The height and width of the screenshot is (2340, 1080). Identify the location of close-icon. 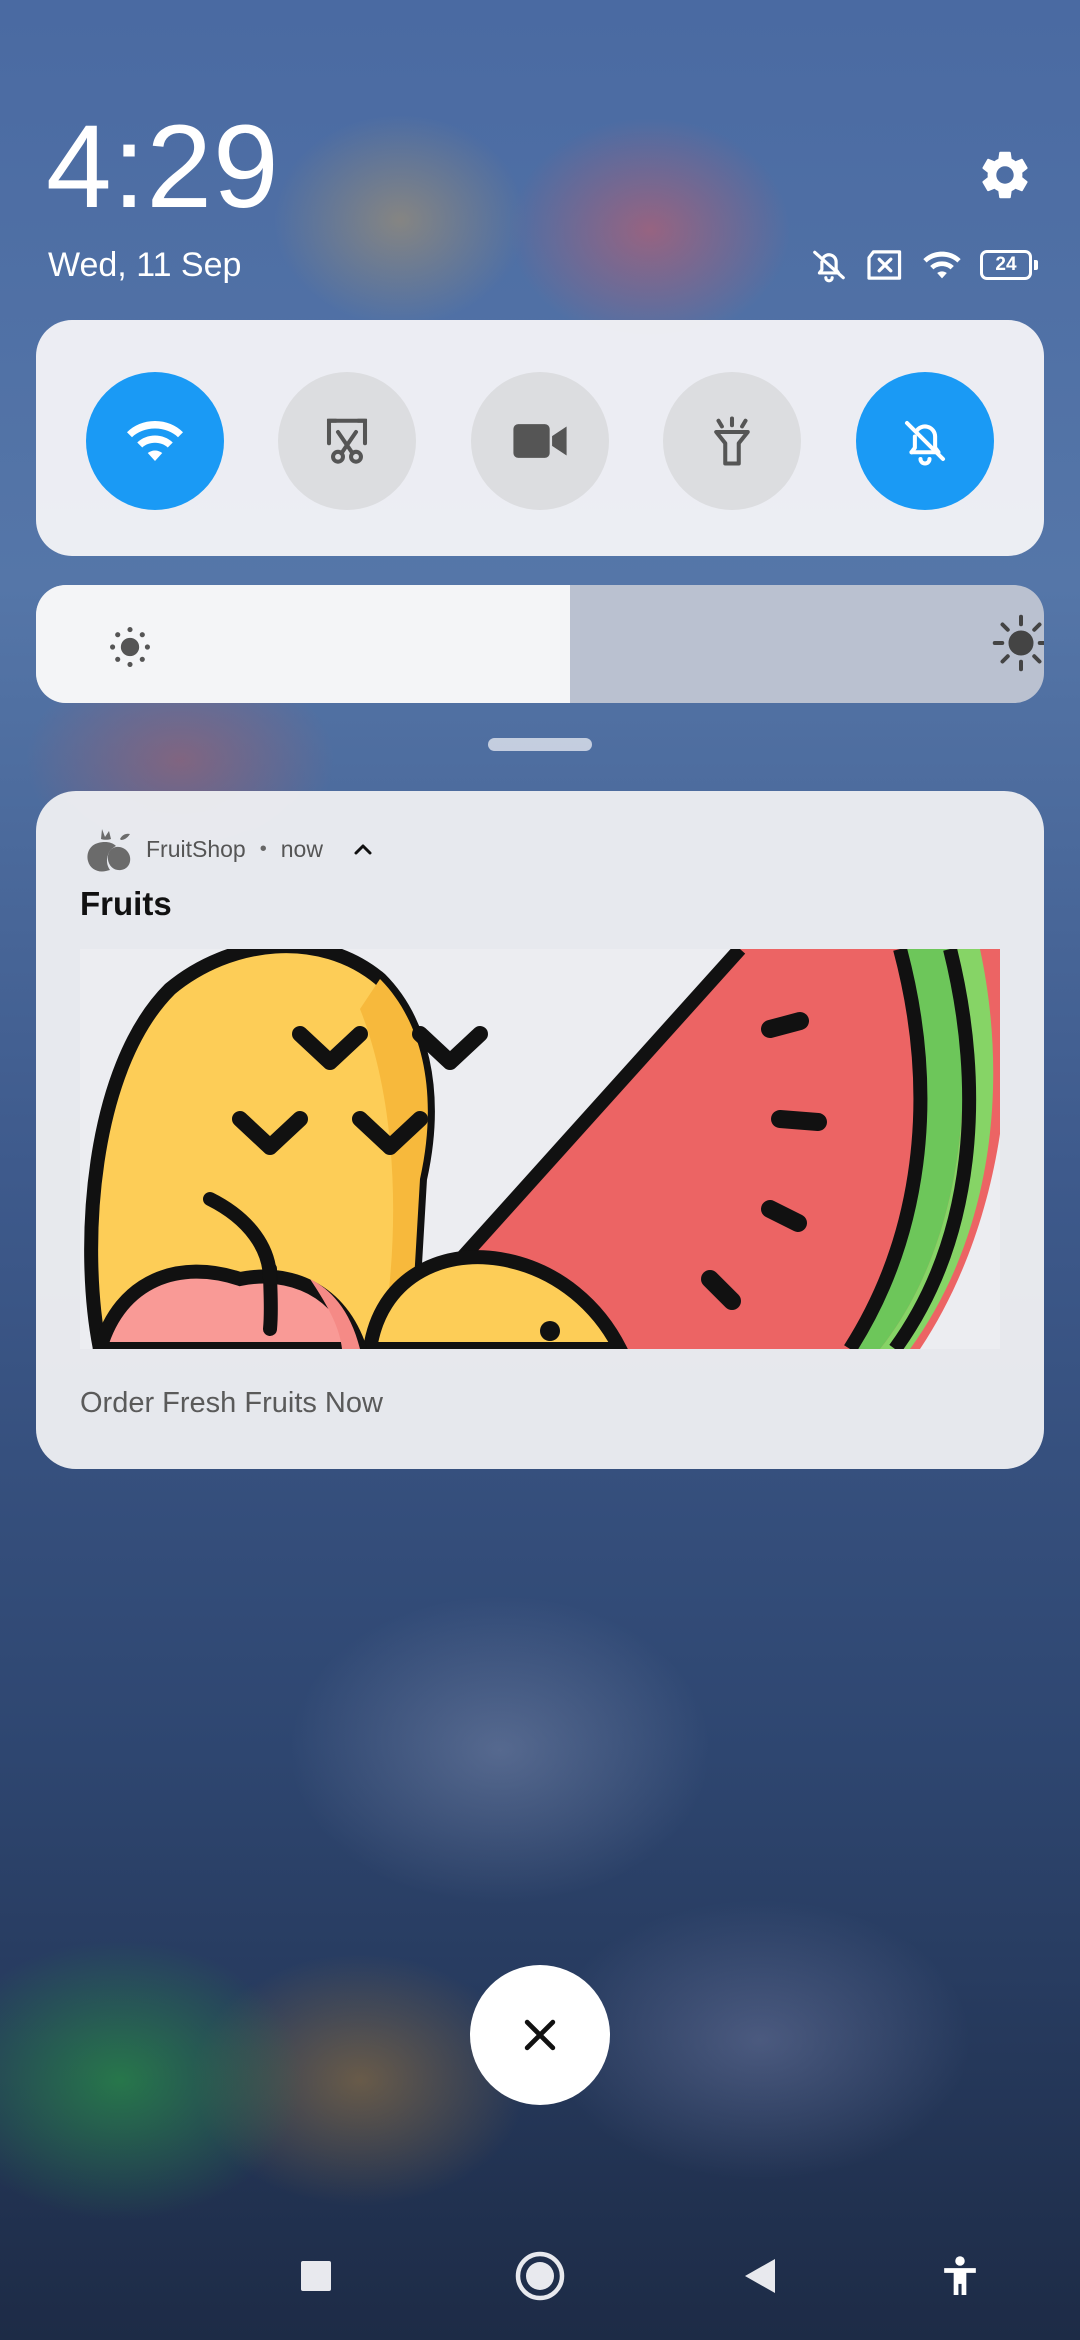
(540, 2035).